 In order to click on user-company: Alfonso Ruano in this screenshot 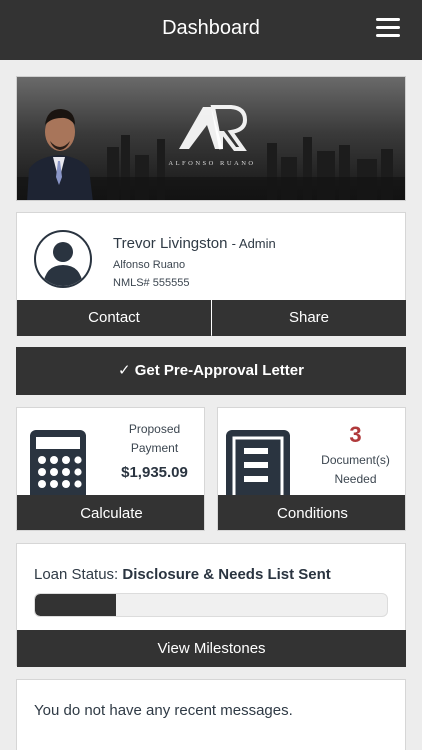, I will do `click(149, 265)`.